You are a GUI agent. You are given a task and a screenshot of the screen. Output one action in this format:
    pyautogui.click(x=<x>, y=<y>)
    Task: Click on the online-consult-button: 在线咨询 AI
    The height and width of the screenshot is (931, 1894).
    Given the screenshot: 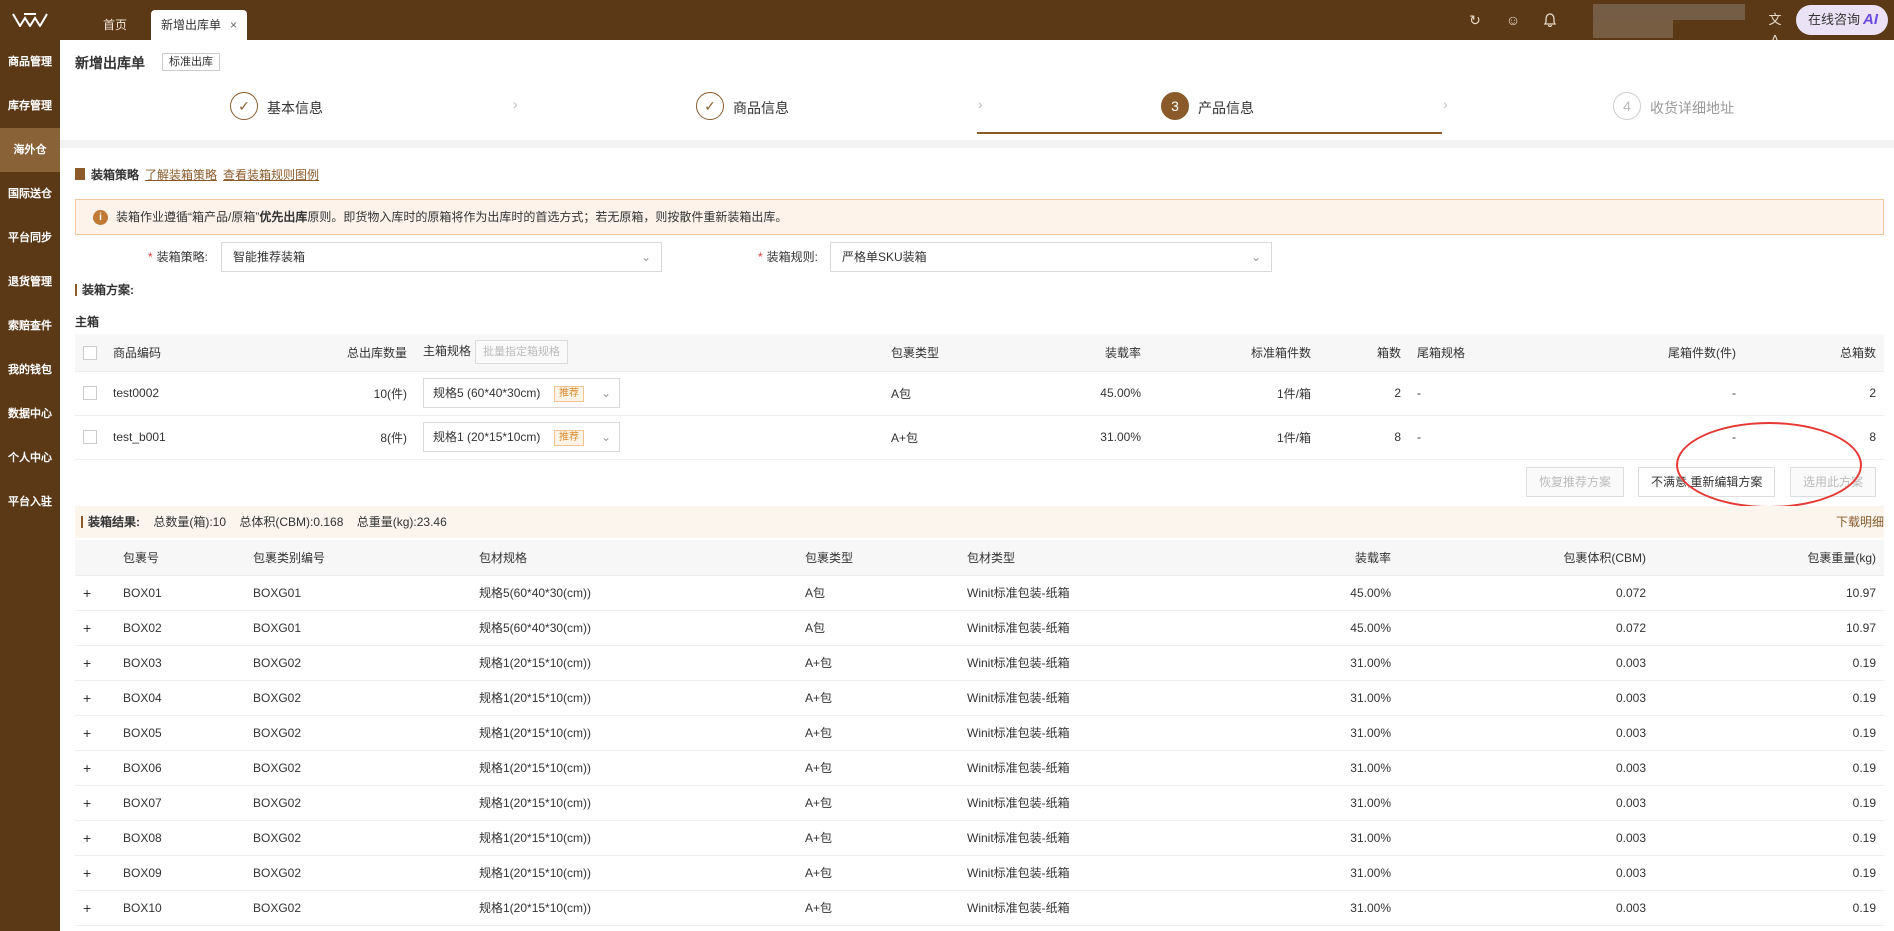 What is the action you would take?
    pyautogui.click(x=1842, y=20)
    